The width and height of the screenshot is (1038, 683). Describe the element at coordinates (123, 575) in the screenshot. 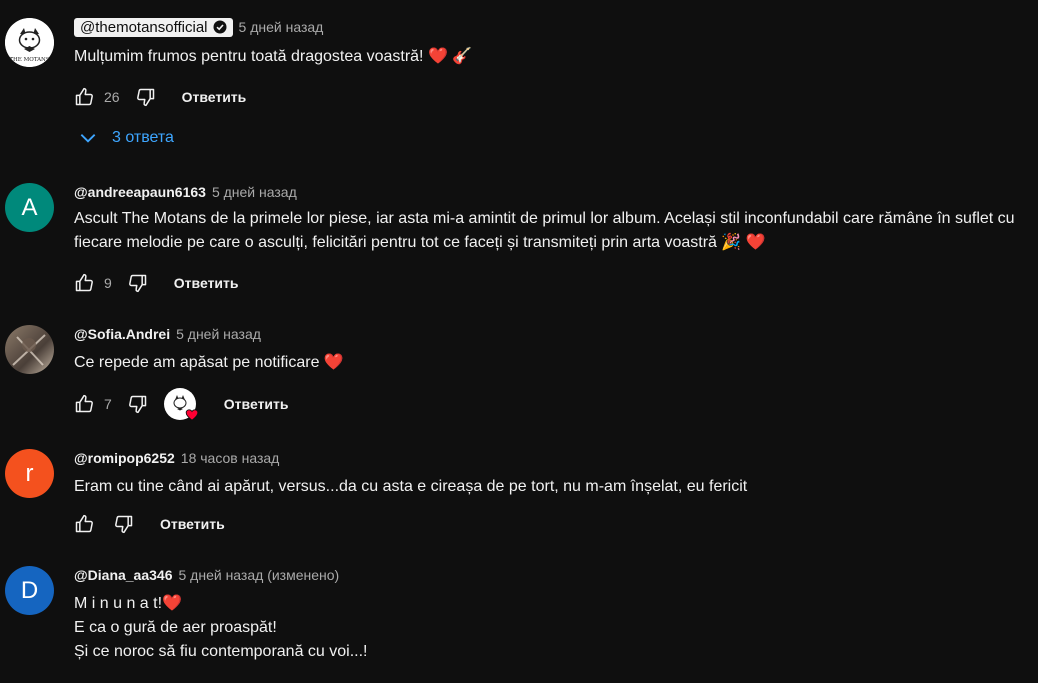

I see `author-name: @Diana_aa346` at that location.